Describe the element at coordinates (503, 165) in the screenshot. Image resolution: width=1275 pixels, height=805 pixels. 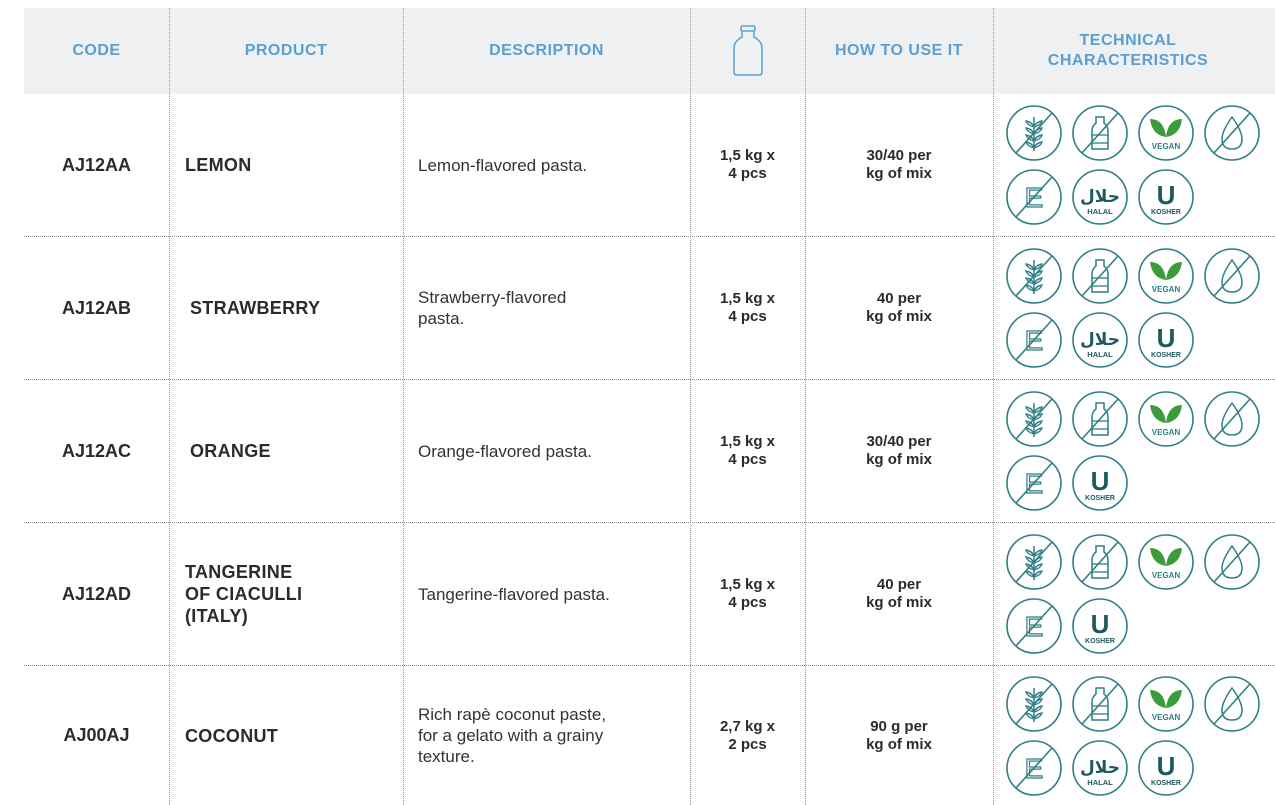
I see `row-description: Lemon-flavored pasta.` at that location.